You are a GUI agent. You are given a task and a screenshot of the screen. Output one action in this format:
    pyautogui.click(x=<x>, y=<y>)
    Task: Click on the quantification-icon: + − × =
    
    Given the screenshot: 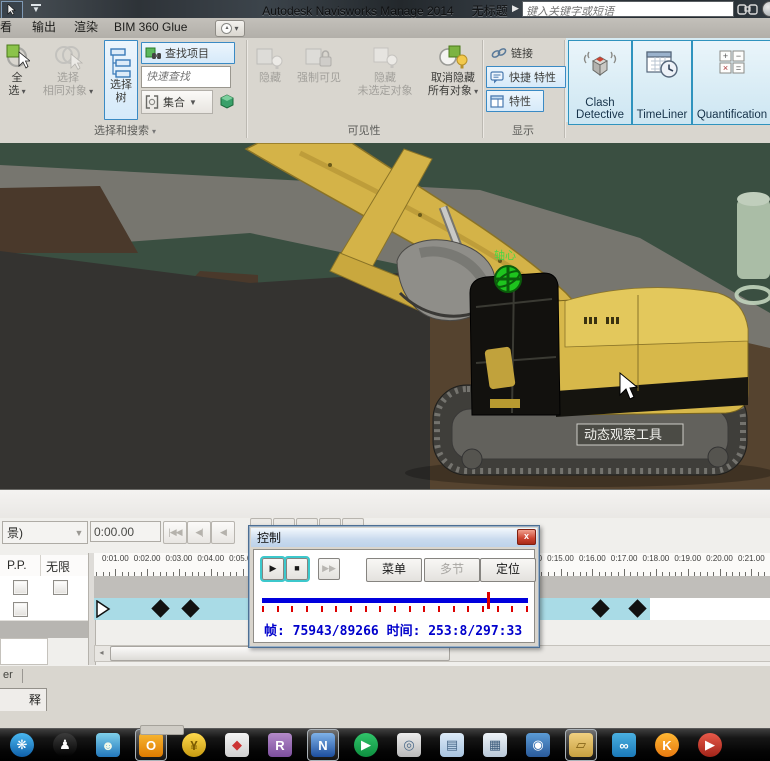 What is the action you would take?
    pyautogui.click(x=732, y=62)
    